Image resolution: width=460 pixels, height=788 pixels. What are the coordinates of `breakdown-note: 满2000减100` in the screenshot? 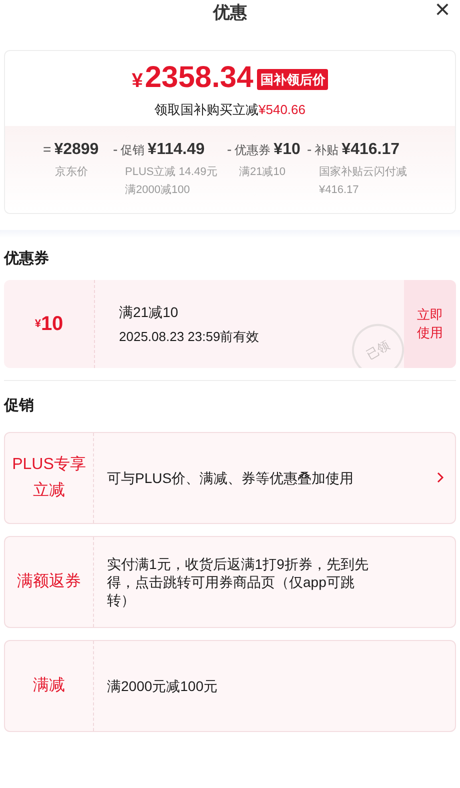 It's located at (158, 190).